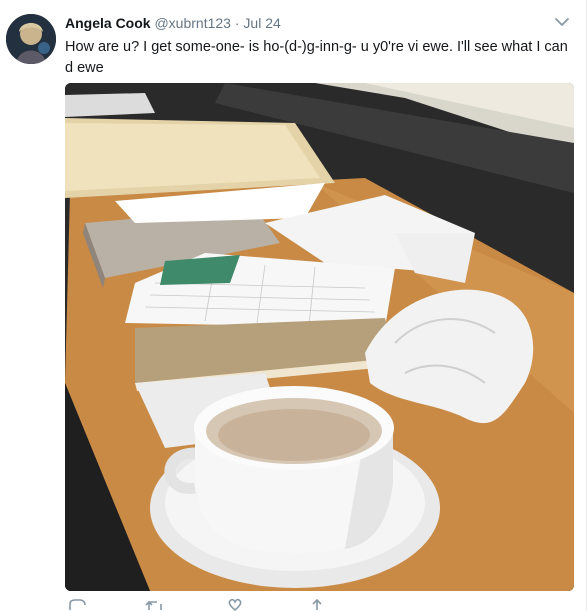 The height and width of the screenshot is (611, 587). What do you see at coordinates (265, 604) in the screenshot?
I see `tweet-actions` at bounding box center [265, 604].